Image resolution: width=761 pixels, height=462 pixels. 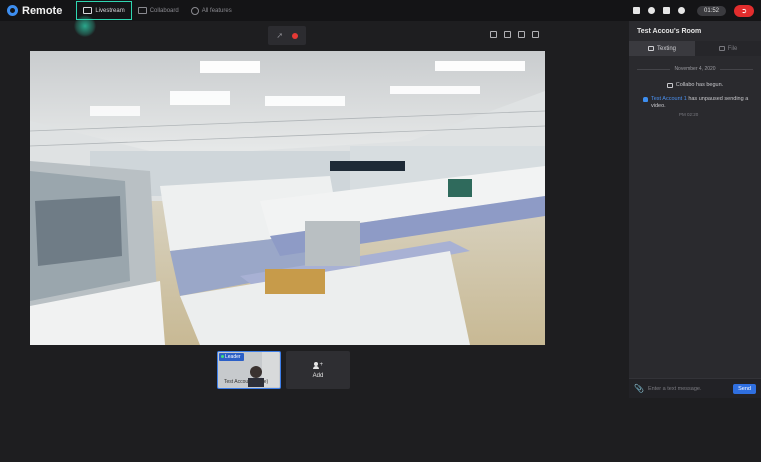 I want to click on leader-badge: Leader, so click(x=231, y=357).